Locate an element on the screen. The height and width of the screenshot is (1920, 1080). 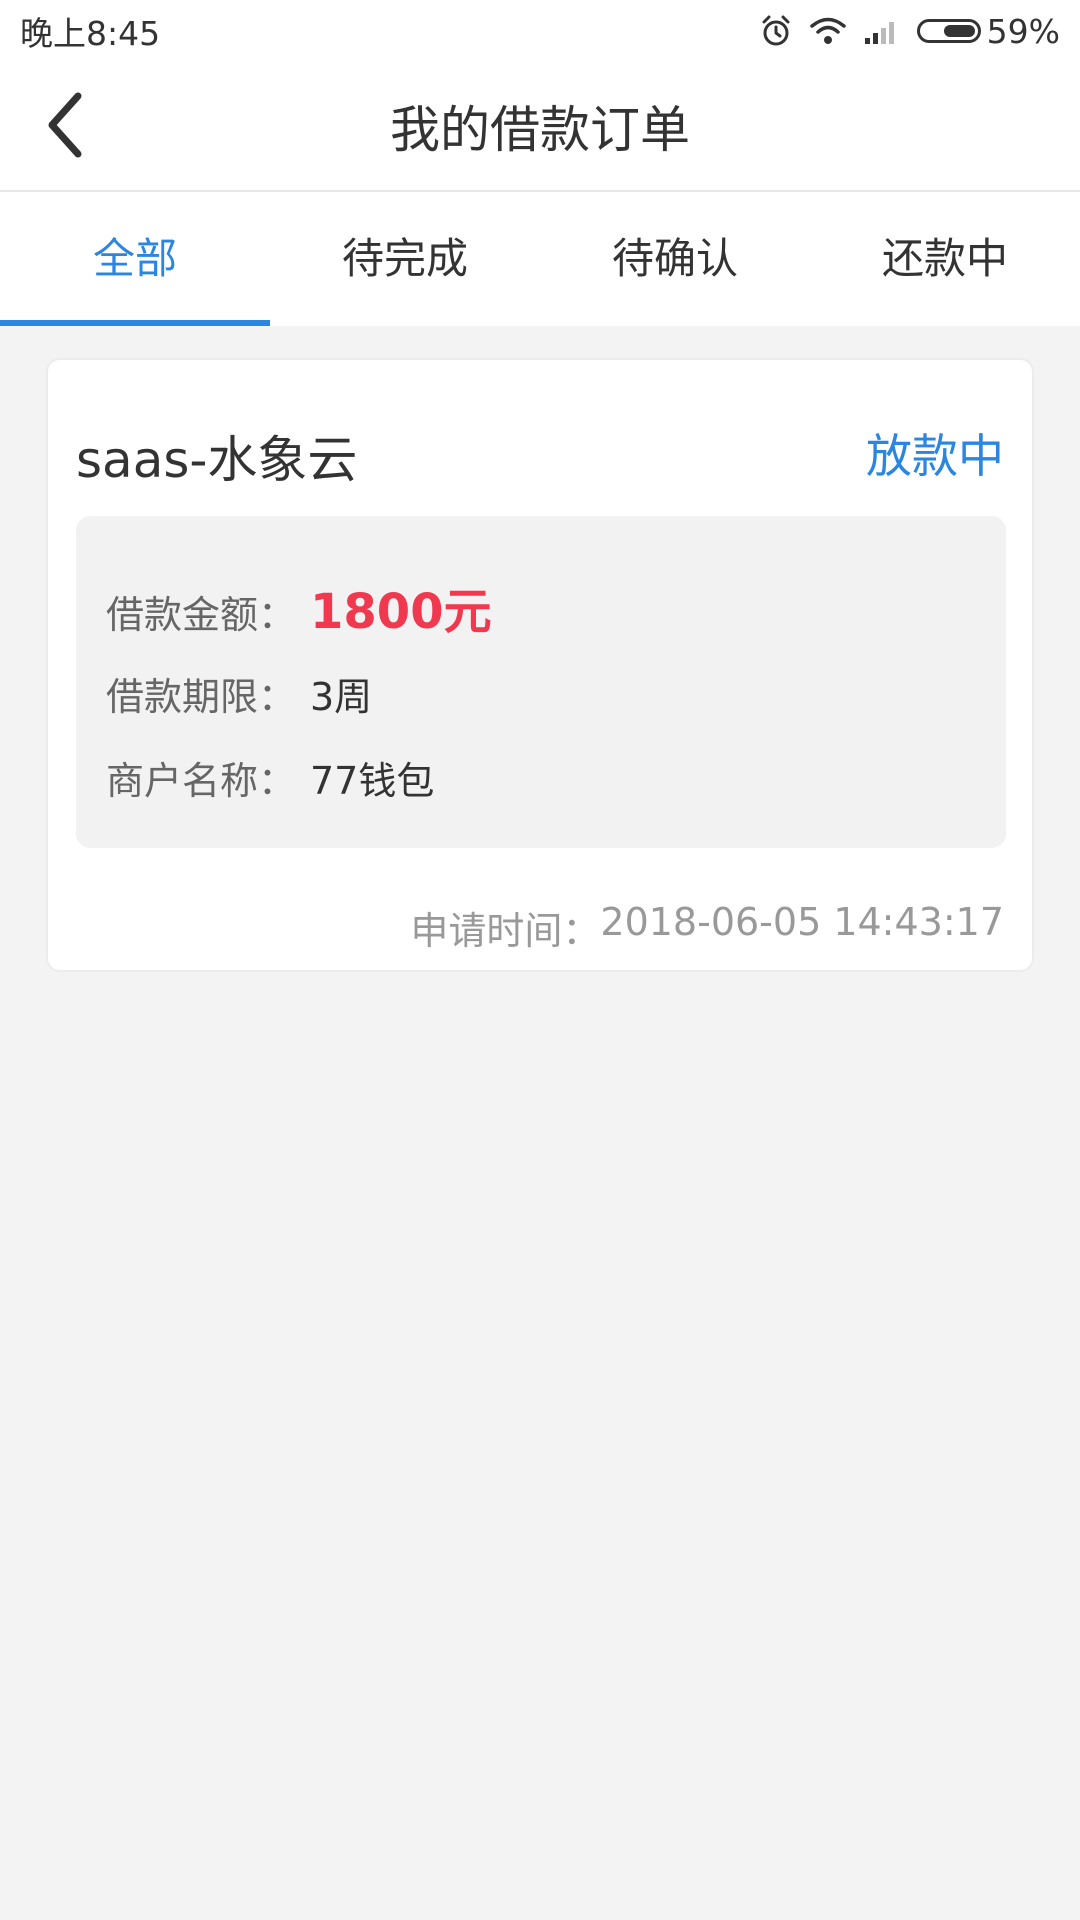
term-label: 借款期限： is located at coordinates (201, 697).